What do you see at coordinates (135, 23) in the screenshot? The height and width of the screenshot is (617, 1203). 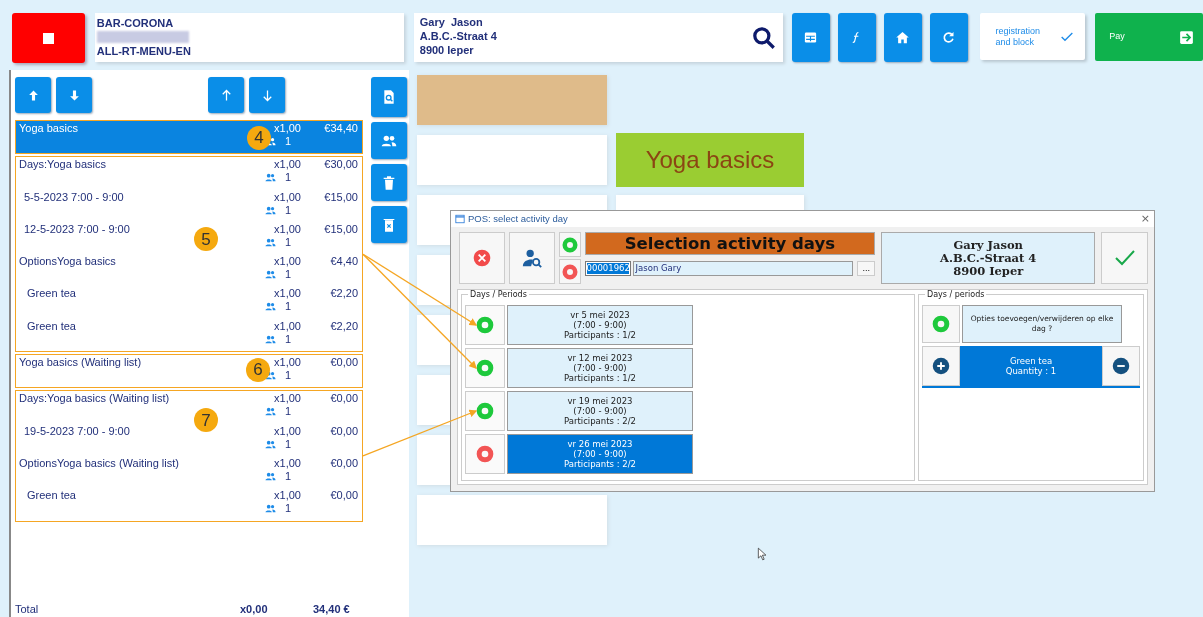 I see `store-name: BAR-CORONA` at bounding box center [135, 23].